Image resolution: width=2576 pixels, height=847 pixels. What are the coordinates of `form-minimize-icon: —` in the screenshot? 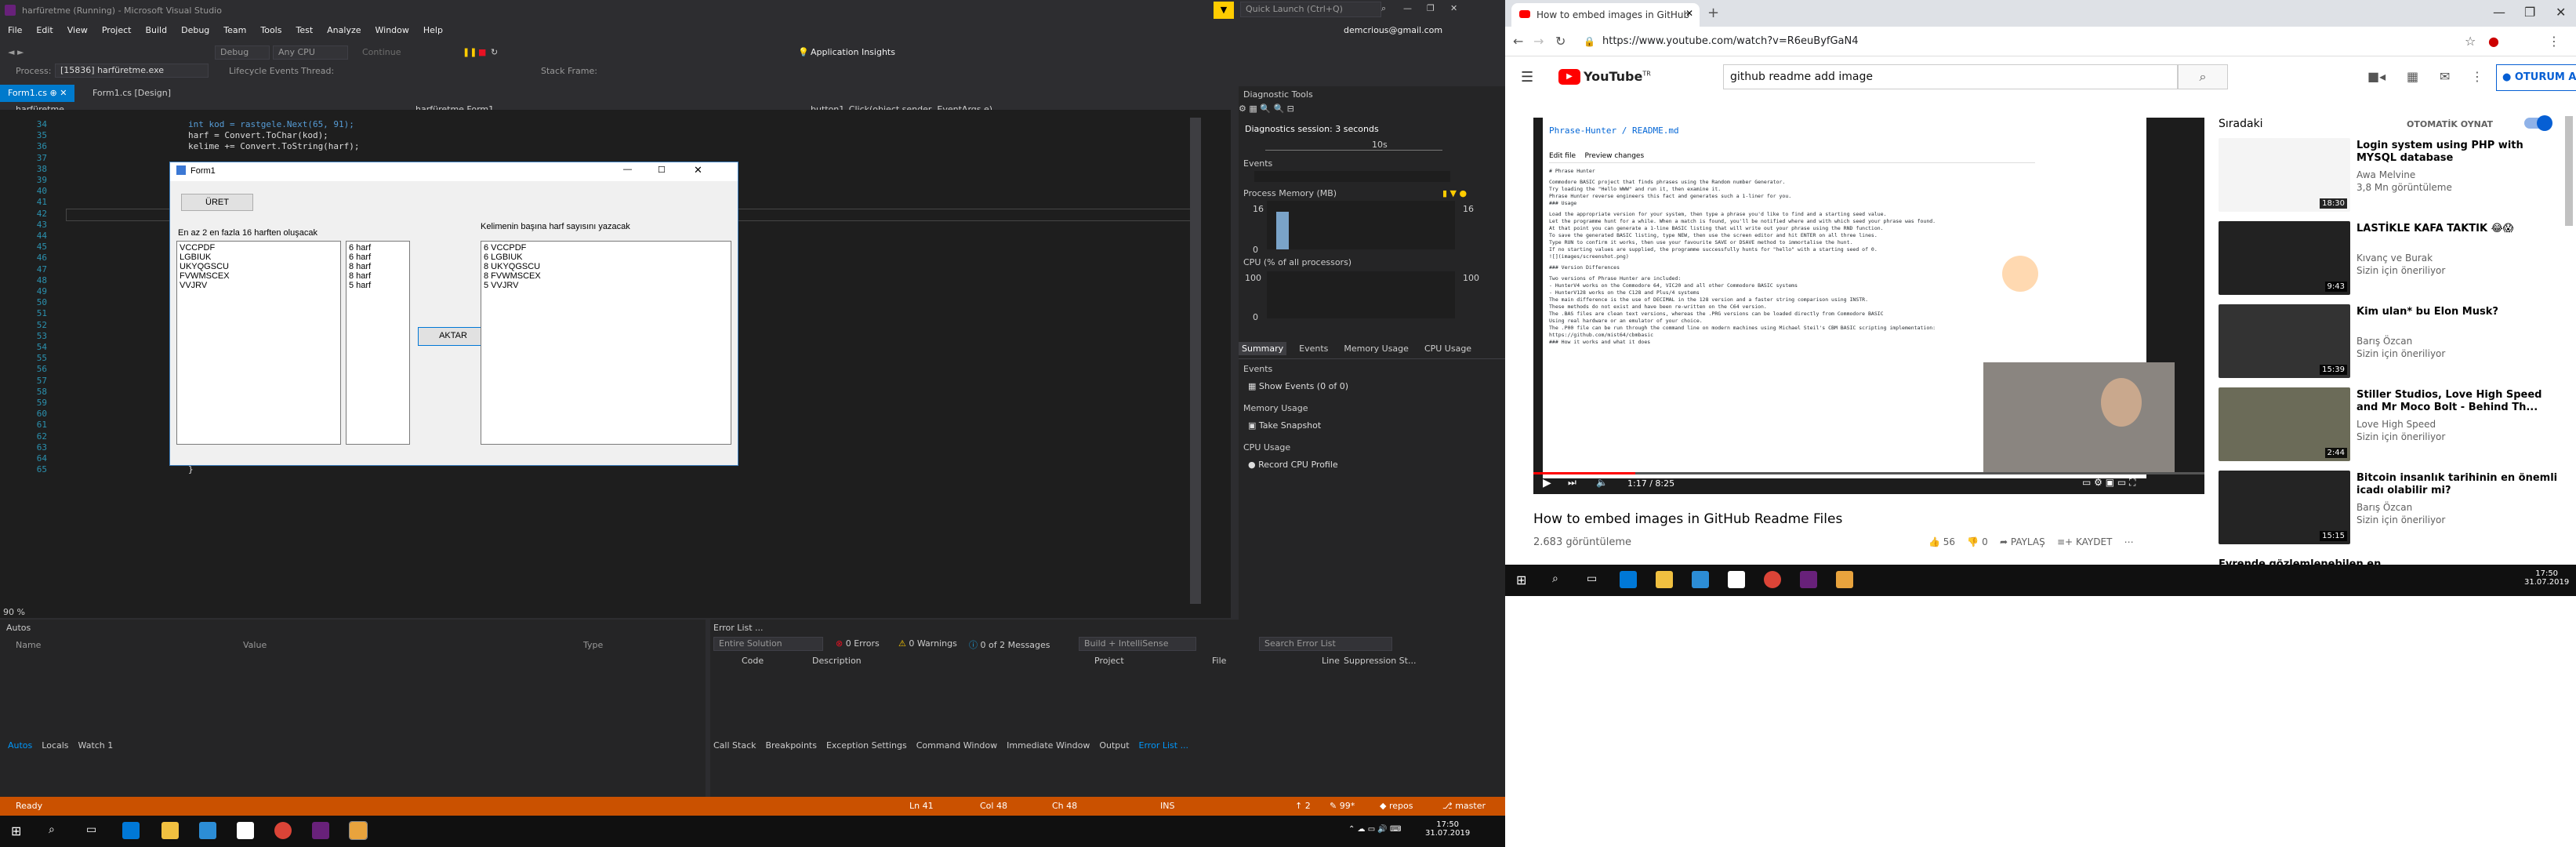 It's located at (627, 169).